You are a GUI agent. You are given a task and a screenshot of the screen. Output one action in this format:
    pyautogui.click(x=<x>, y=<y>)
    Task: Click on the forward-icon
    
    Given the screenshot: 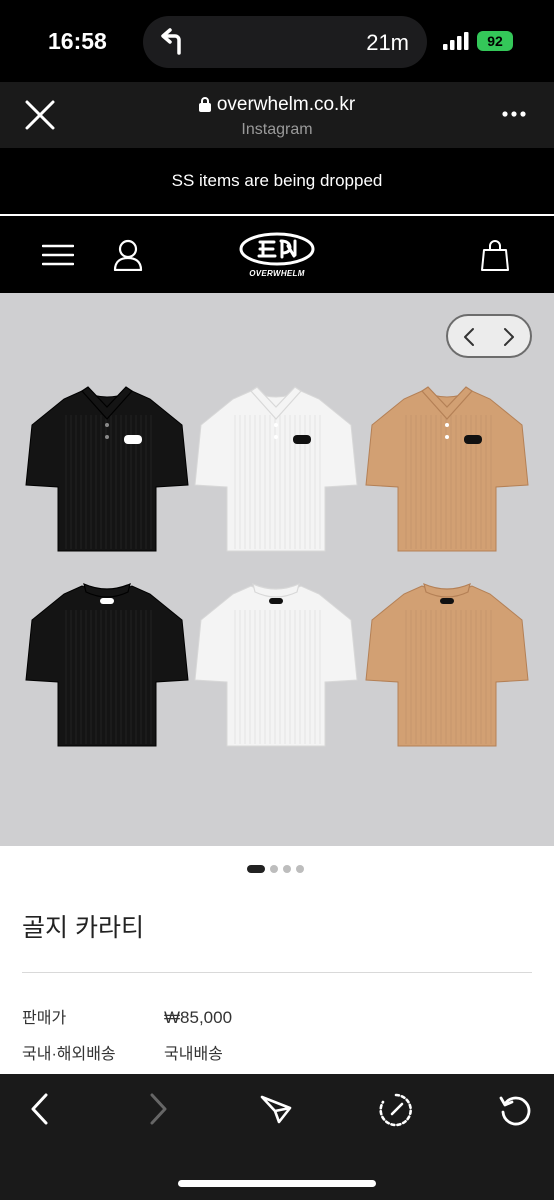 What is the action you would take?
    pyautogui.click(x=158, y=1109)
    